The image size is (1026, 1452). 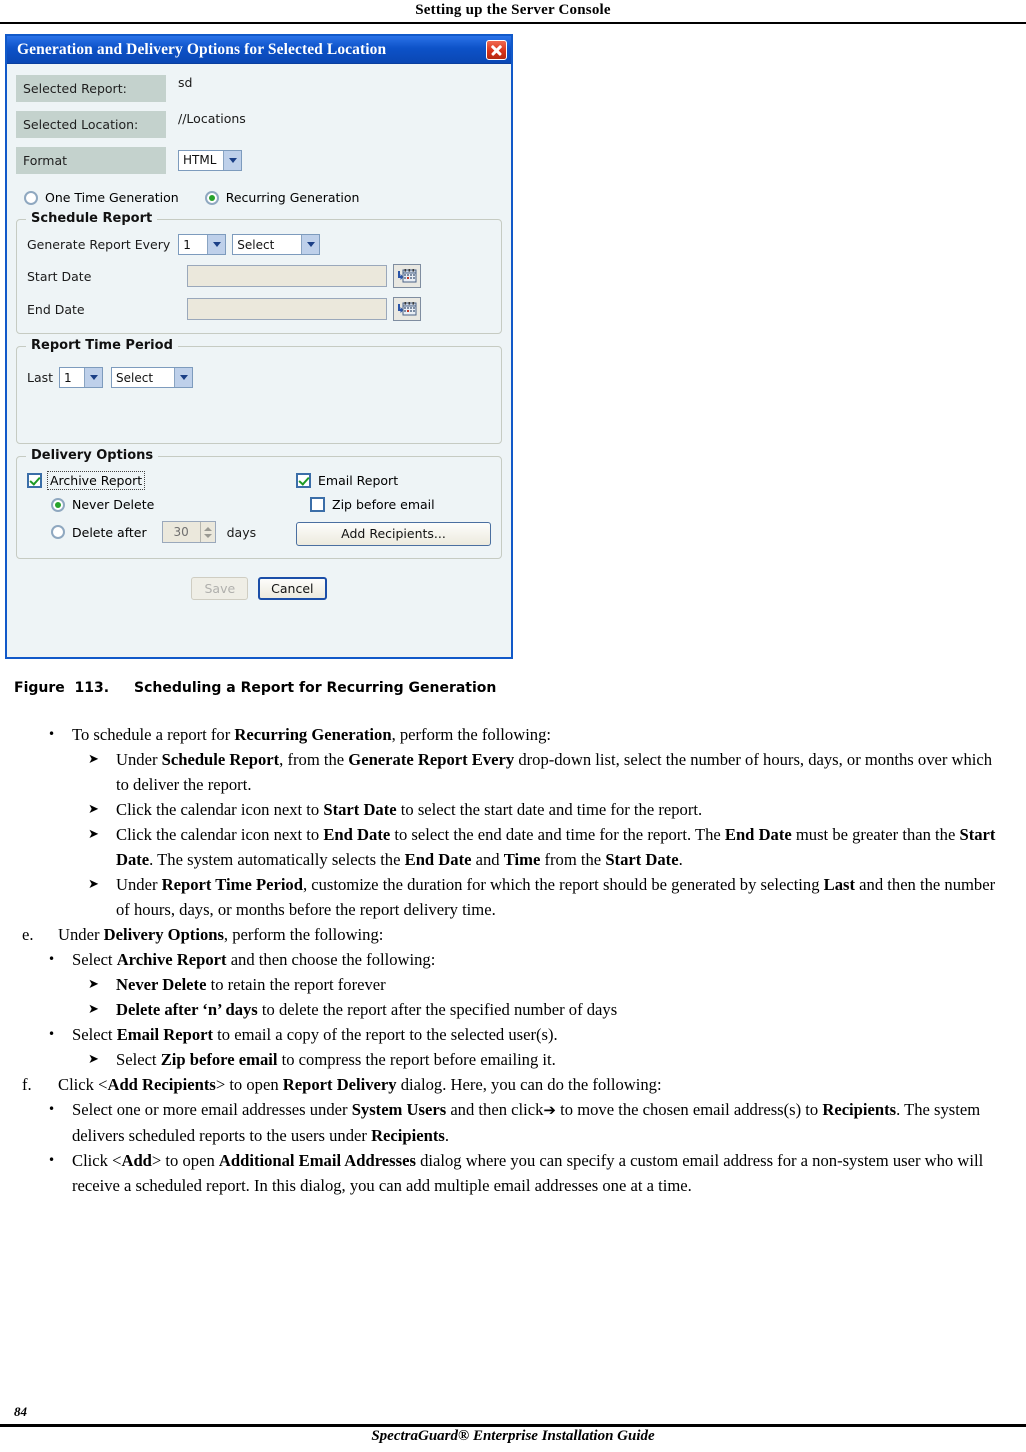 What do you see at coordinates (207, 535) in the screenshot?
I see `stepper-down-icon` at bounding box center [207, 535].